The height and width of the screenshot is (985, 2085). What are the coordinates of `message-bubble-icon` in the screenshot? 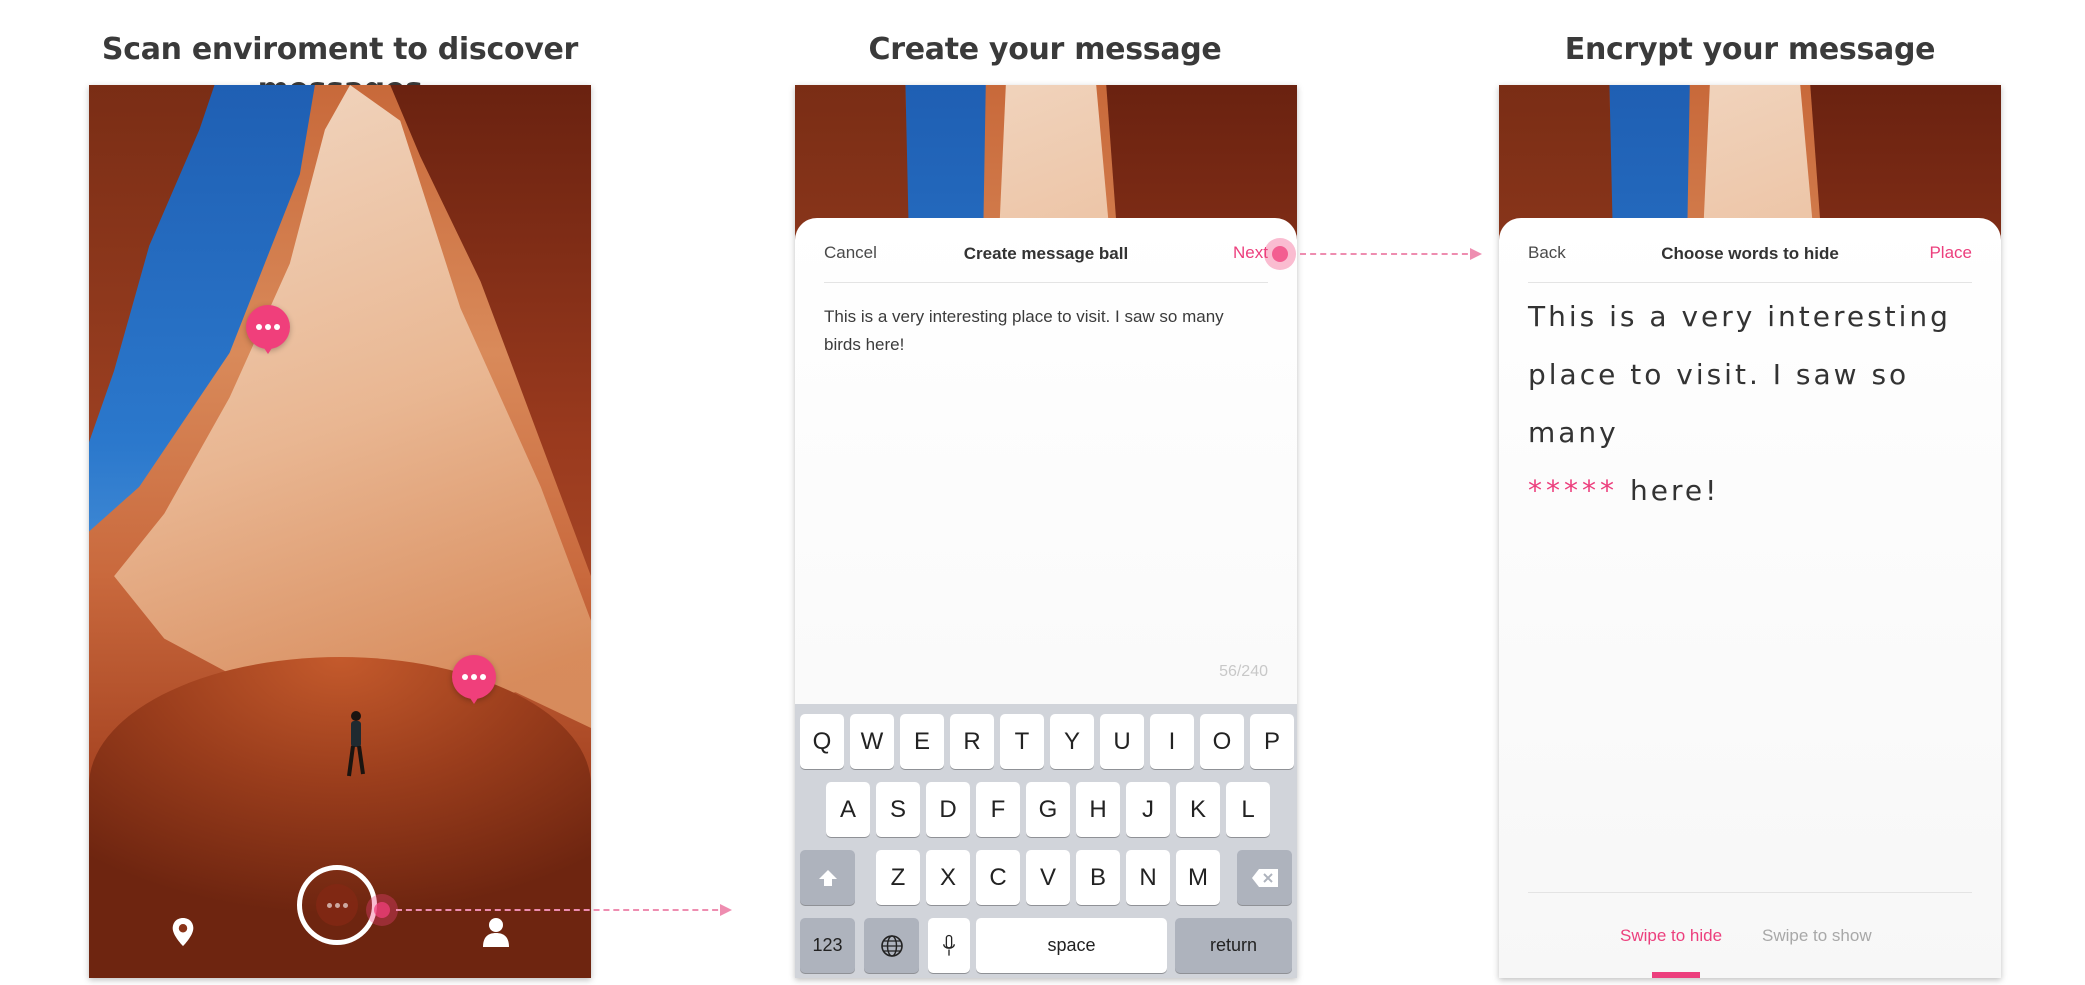 It's located at (337, 905).